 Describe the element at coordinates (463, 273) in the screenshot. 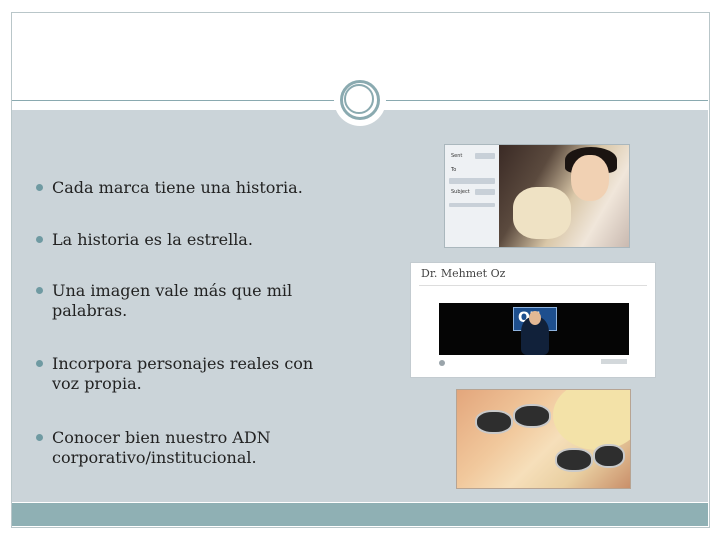

I see `oz-page-title: Dr. Mehmet Oz` at that location.